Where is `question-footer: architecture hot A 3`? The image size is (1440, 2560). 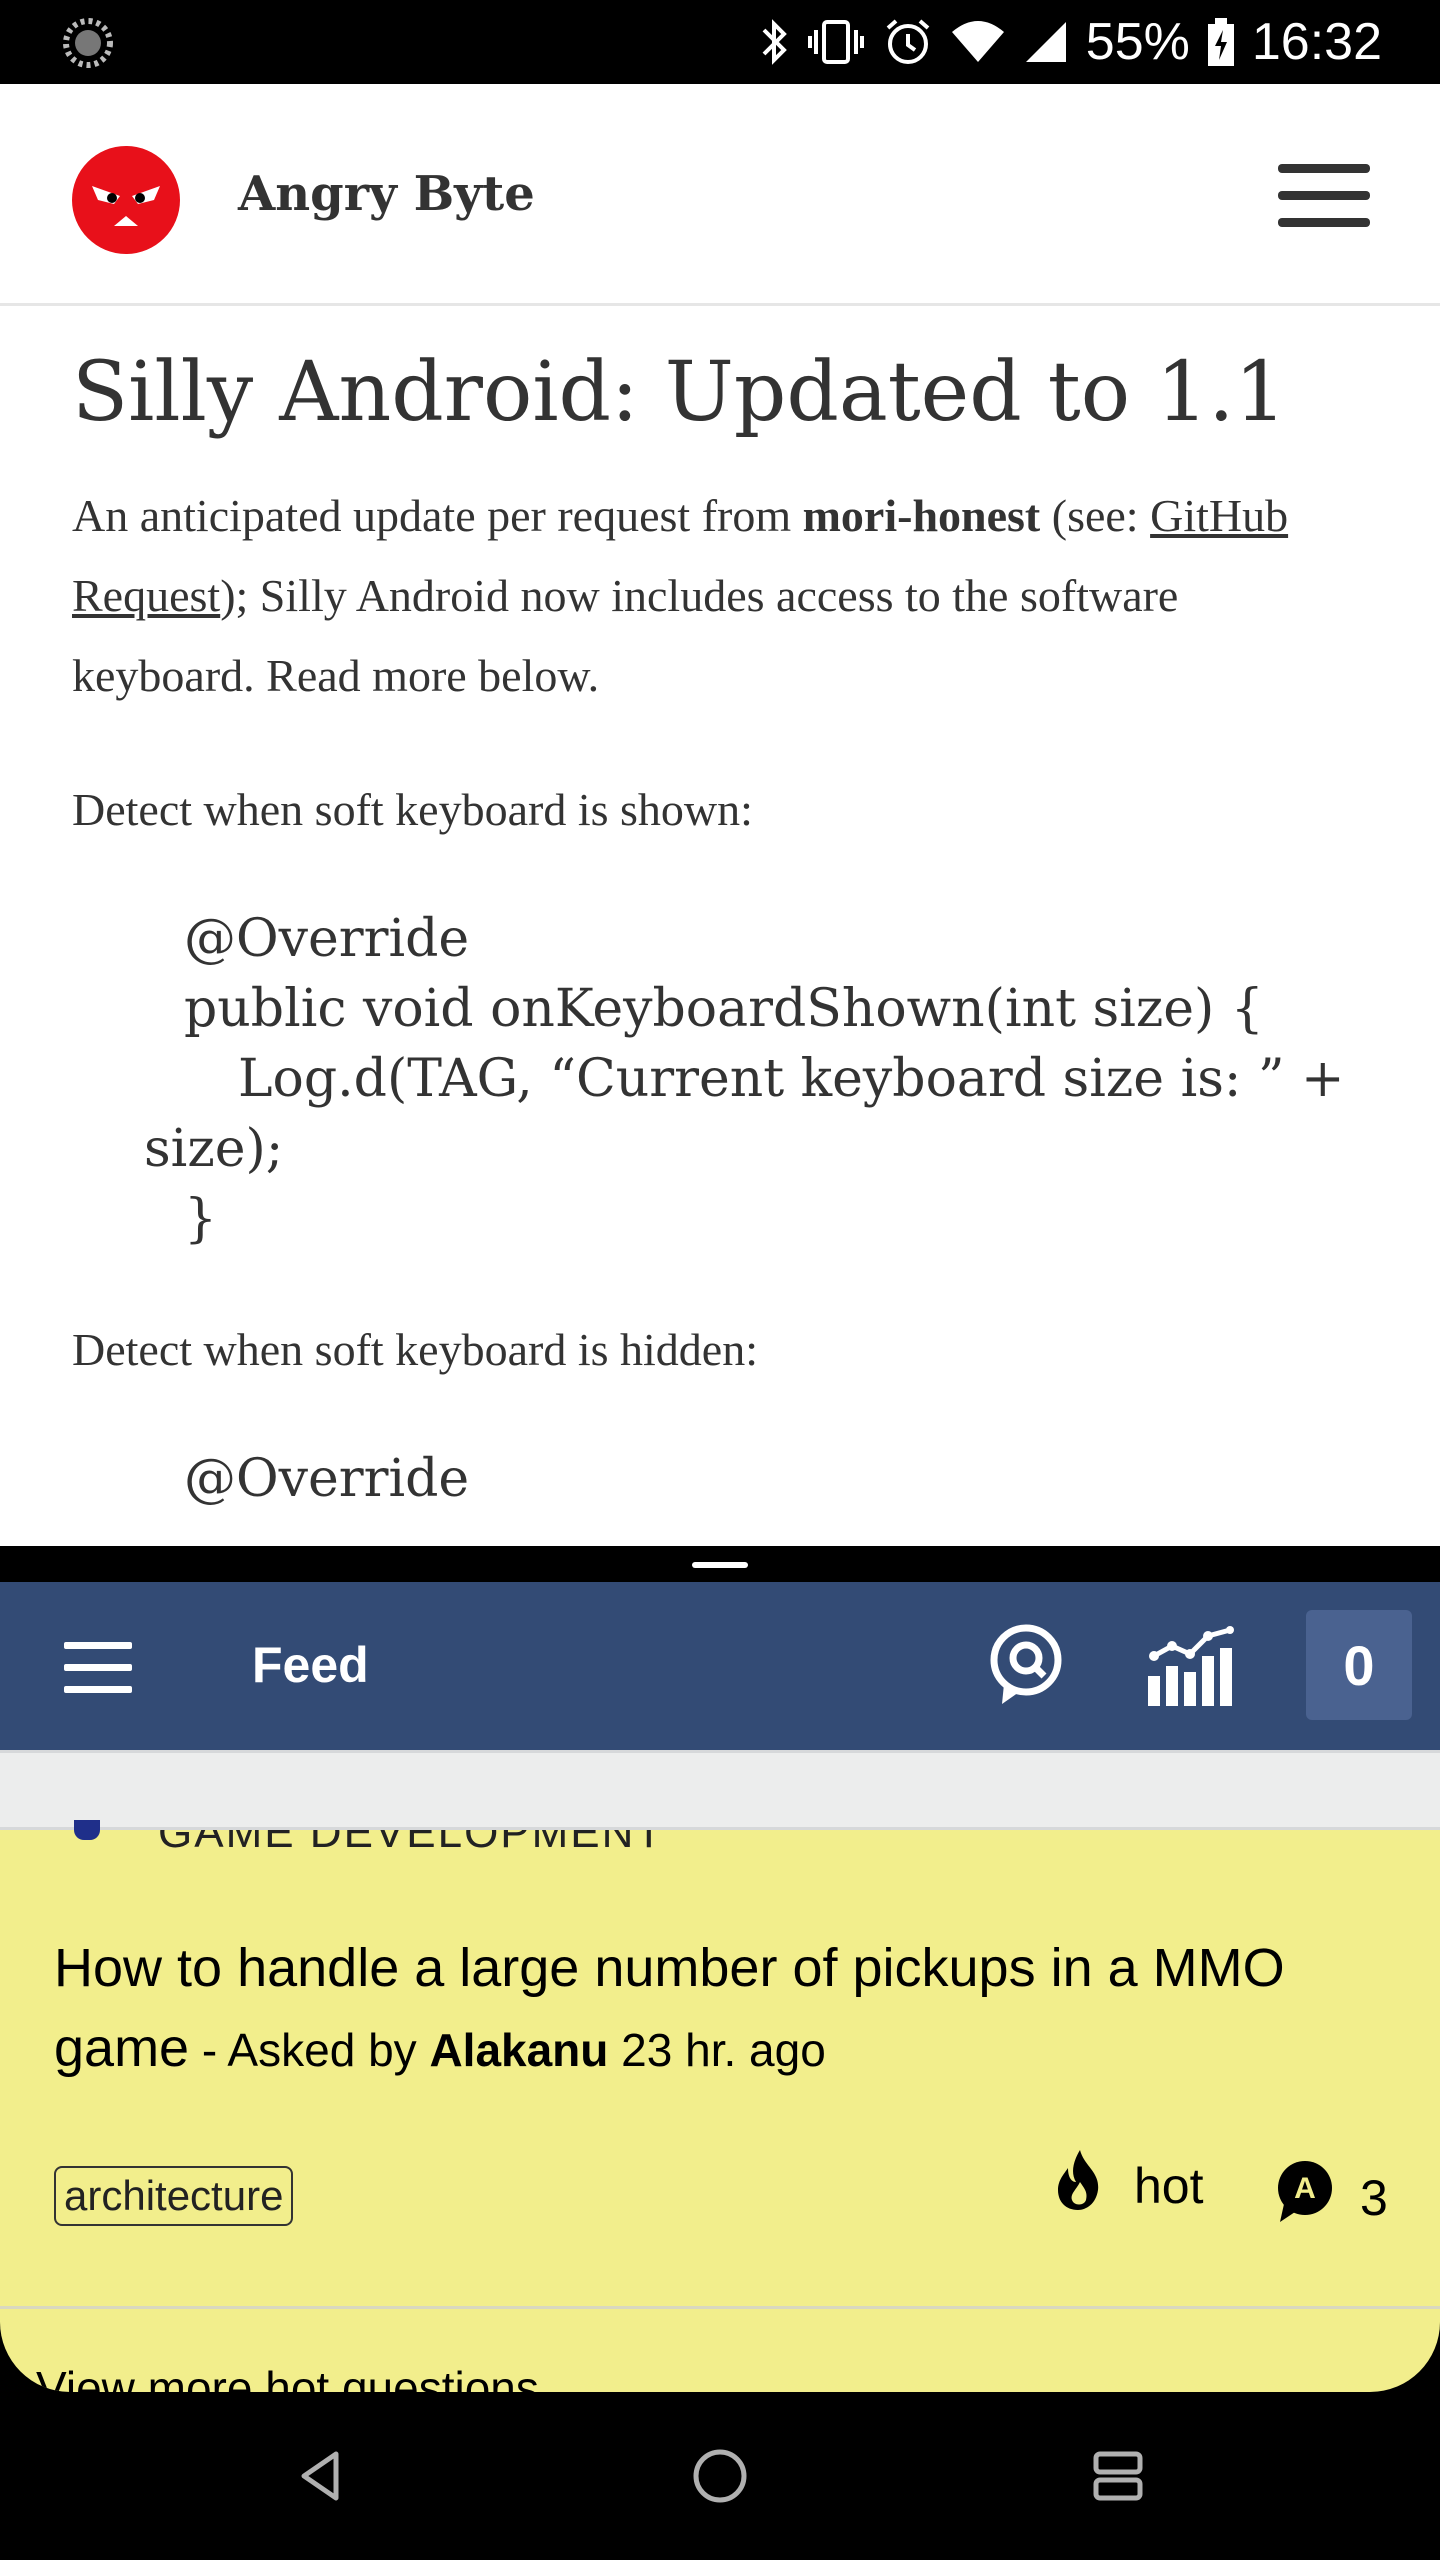
question-footer: architecture hot A 3 is located at coordinates (721, 2226).